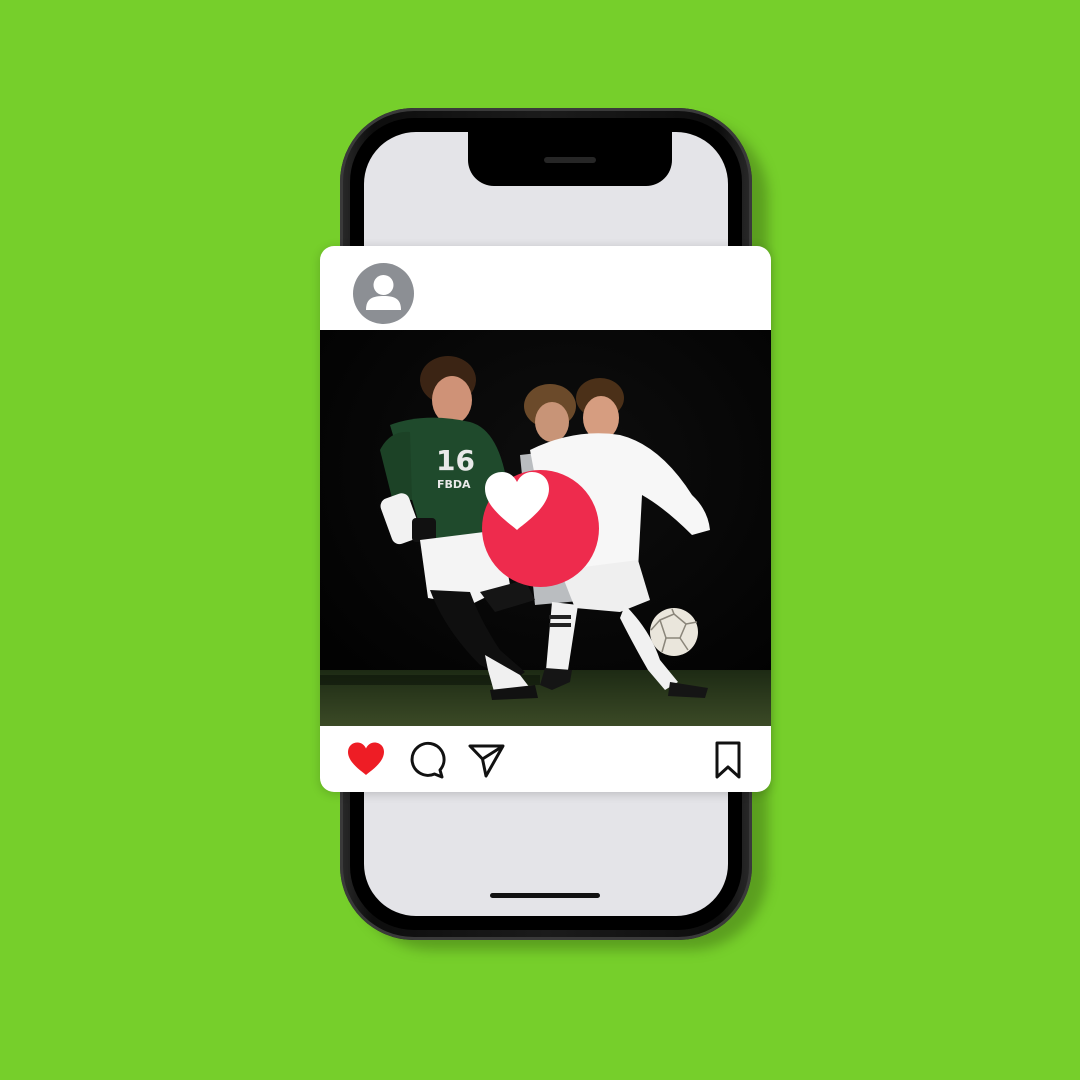 The image size is (1080, 1080). I want to click on send-icon, so click(486, 761).